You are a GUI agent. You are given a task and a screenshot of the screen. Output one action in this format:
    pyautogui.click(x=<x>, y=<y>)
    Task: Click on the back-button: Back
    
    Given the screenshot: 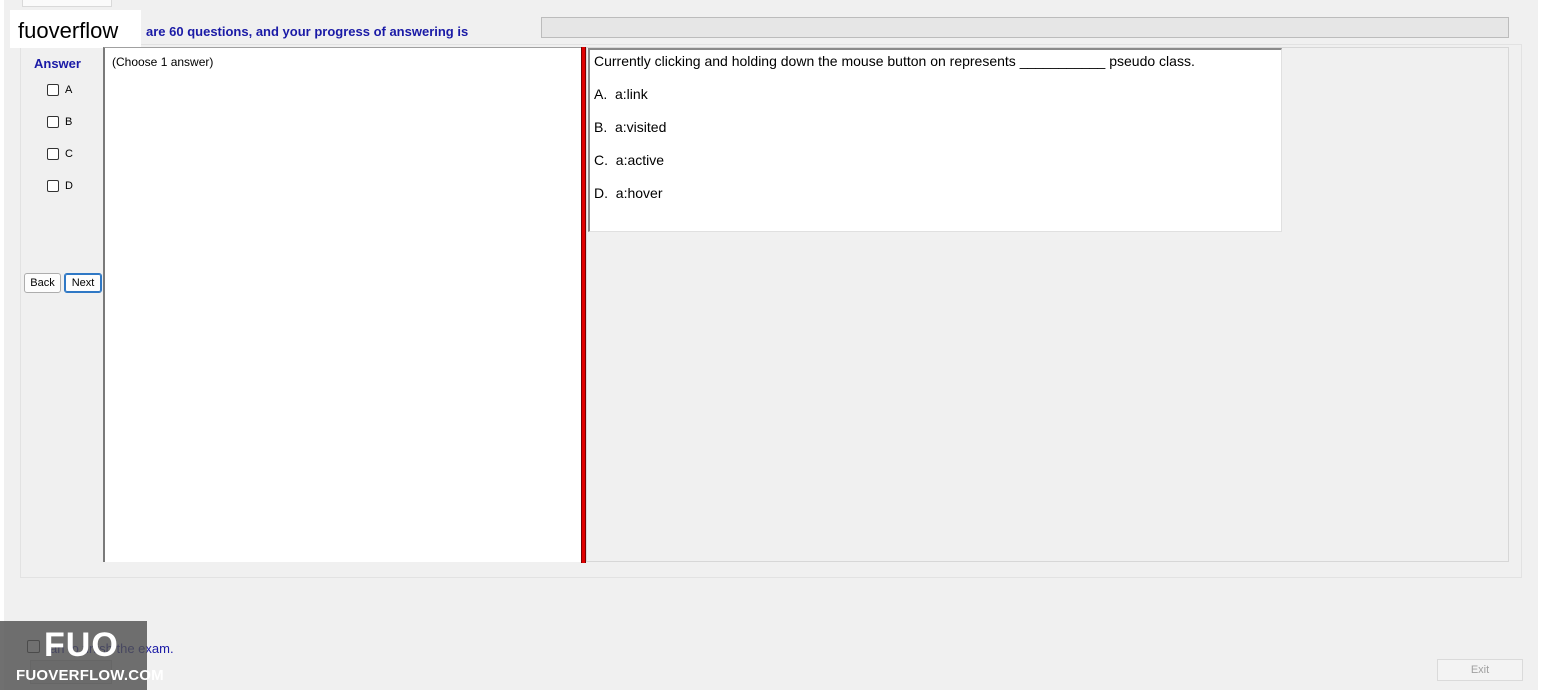 What is the action you would take?
    pyautogui.click(x=42, y=283)
    